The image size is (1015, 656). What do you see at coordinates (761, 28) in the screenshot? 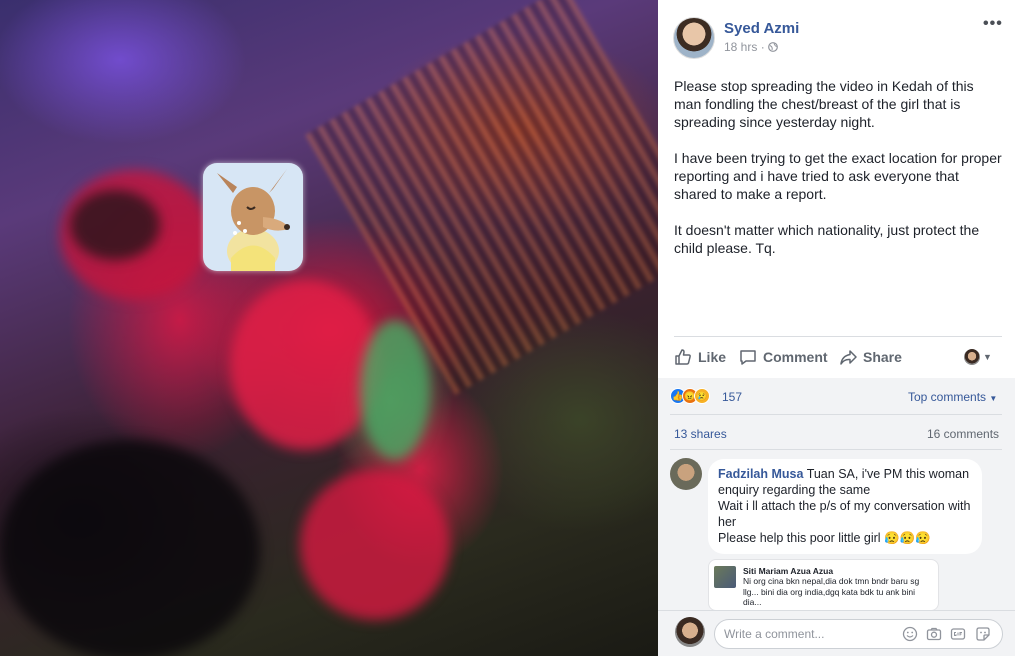
I see `author-name-link: Syed Azmi` at bounding box center [761, 28].